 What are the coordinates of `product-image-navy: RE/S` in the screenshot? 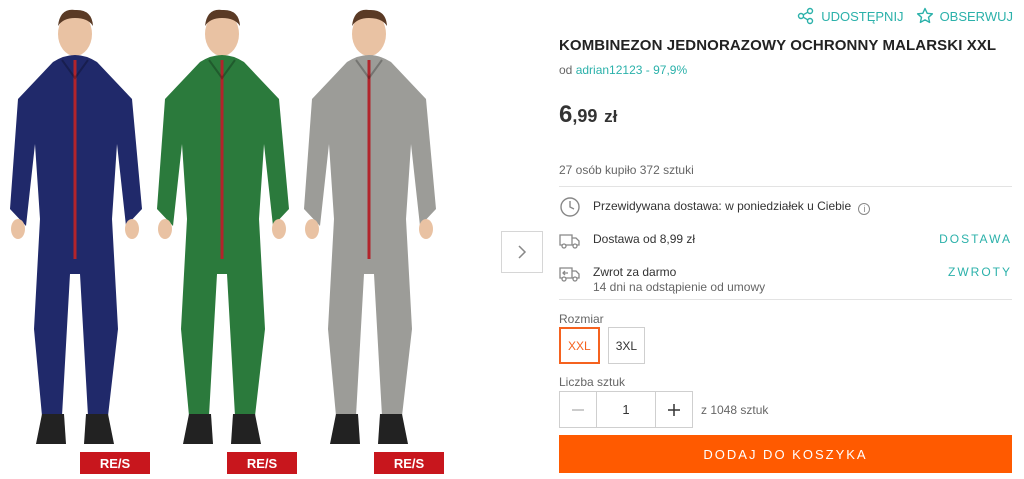 It's located at (75, 239).